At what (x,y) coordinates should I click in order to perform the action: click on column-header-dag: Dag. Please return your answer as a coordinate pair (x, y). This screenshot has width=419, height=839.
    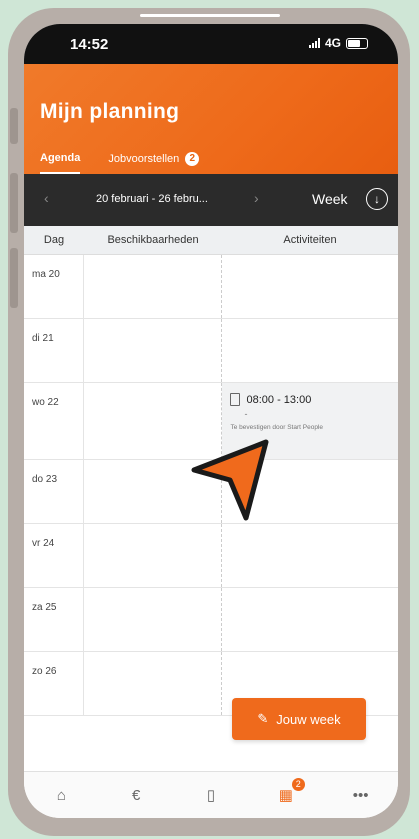
    Looking at the image, I should click on (54, 240).